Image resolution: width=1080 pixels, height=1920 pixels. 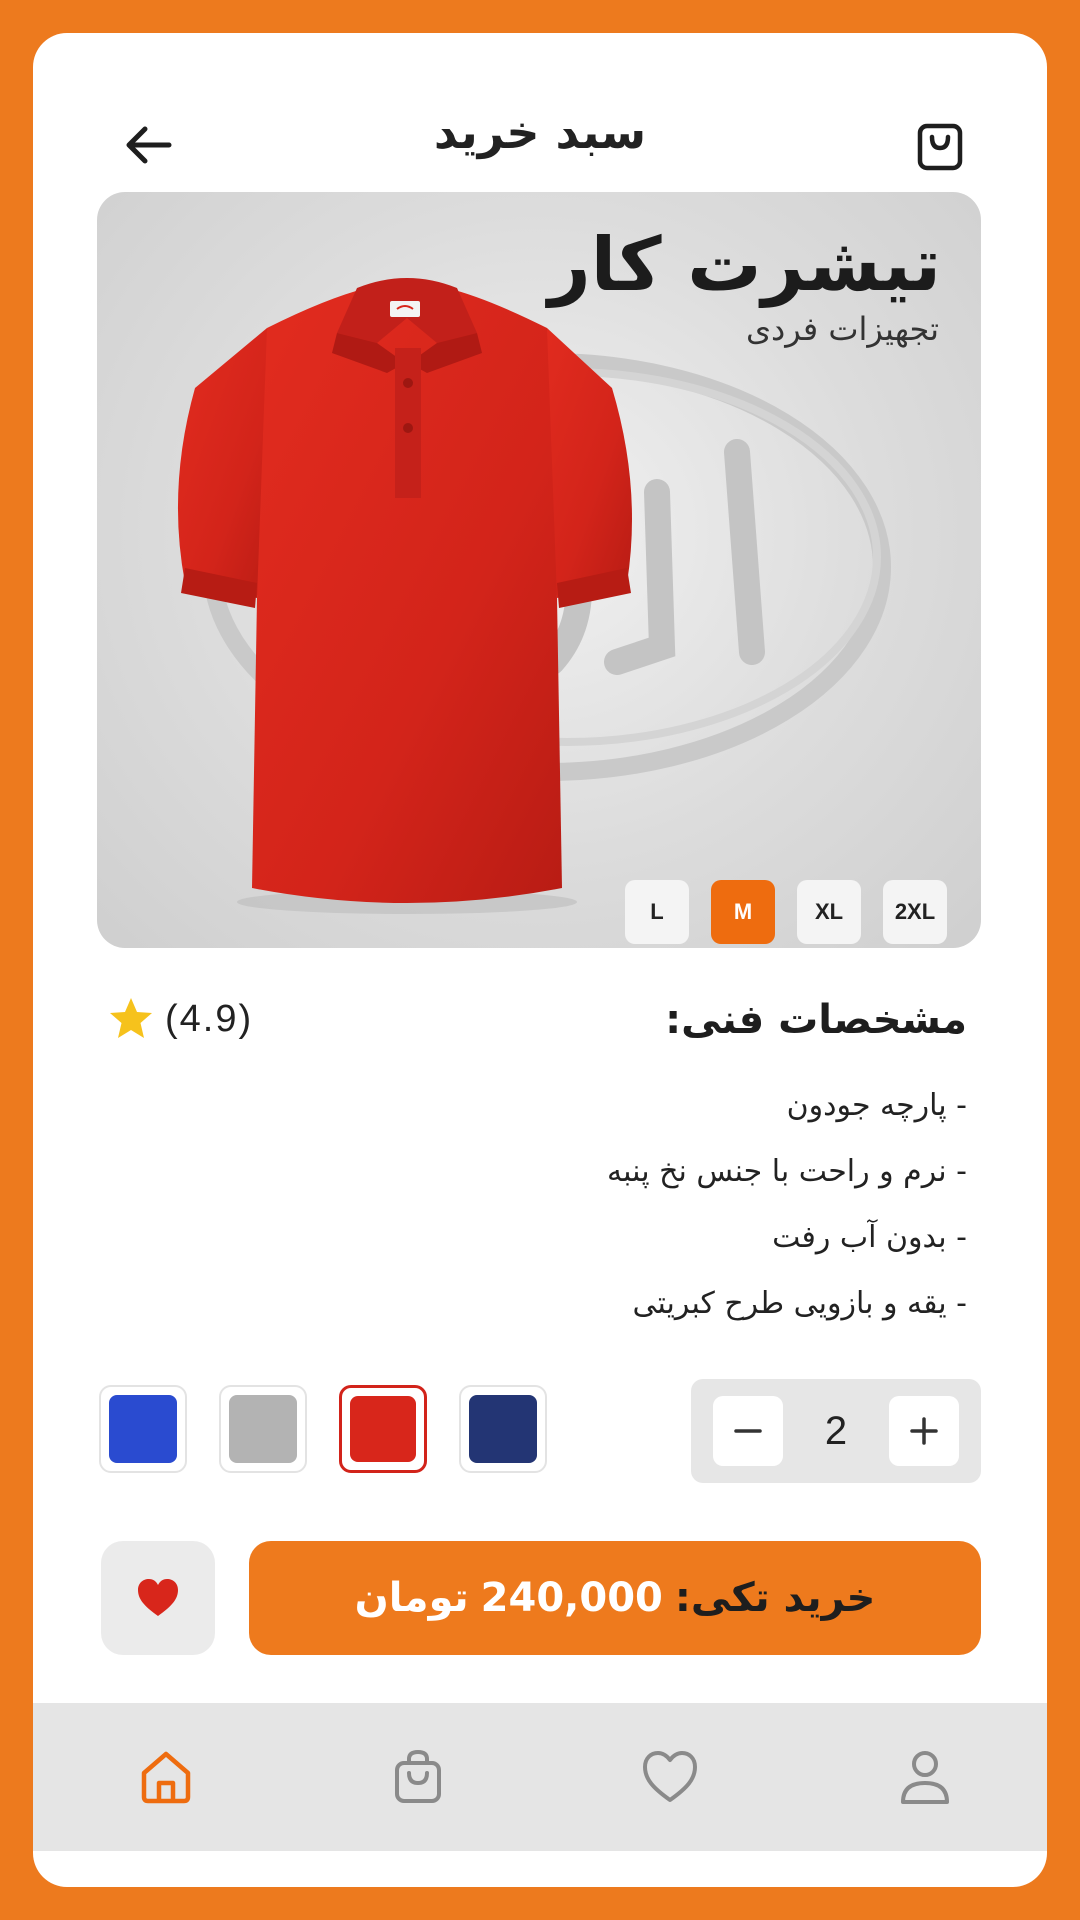 I want to click on buy-price: 240,000, so click(x=571, y=1598).